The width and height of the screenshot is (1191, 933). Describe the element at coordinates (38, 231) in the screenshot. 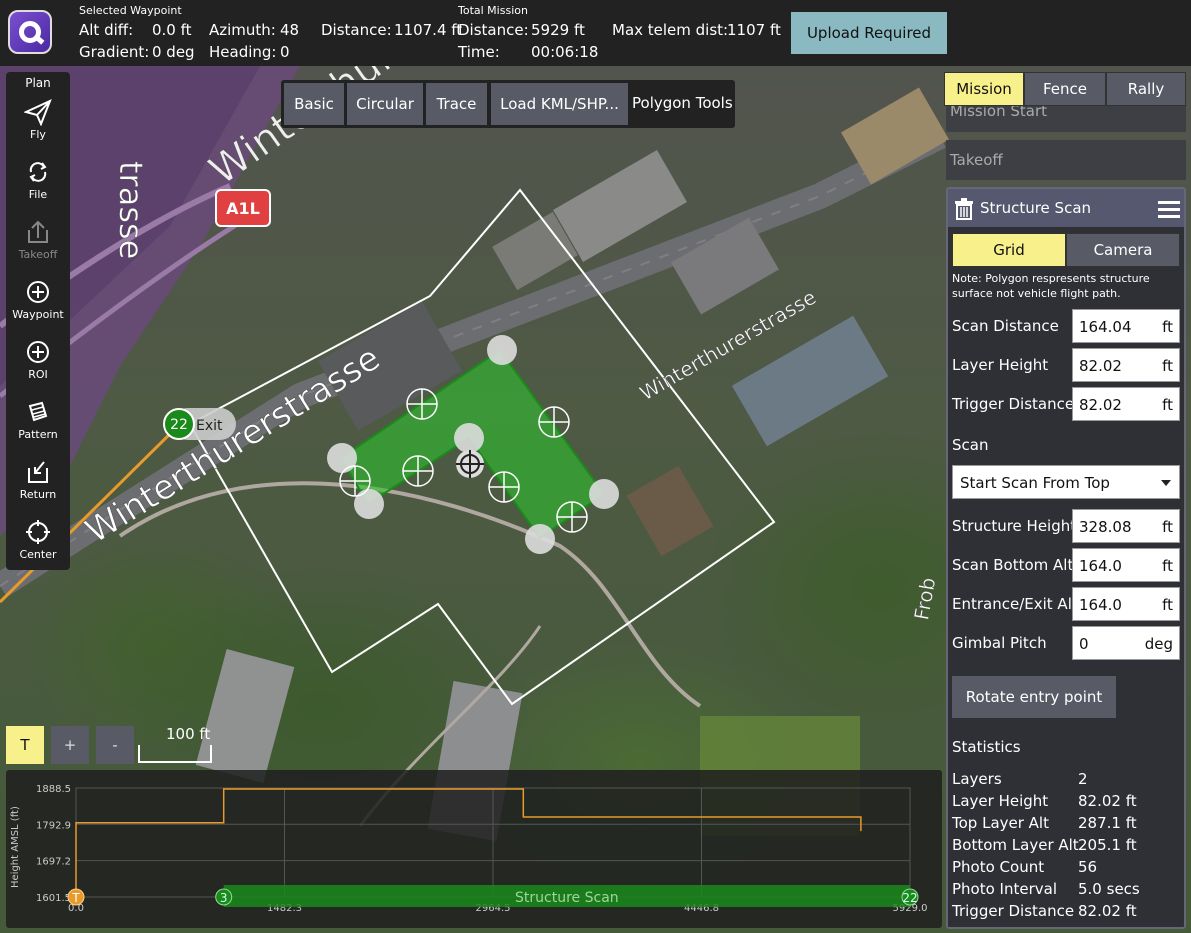

I see `takeoff-icon` at that location.